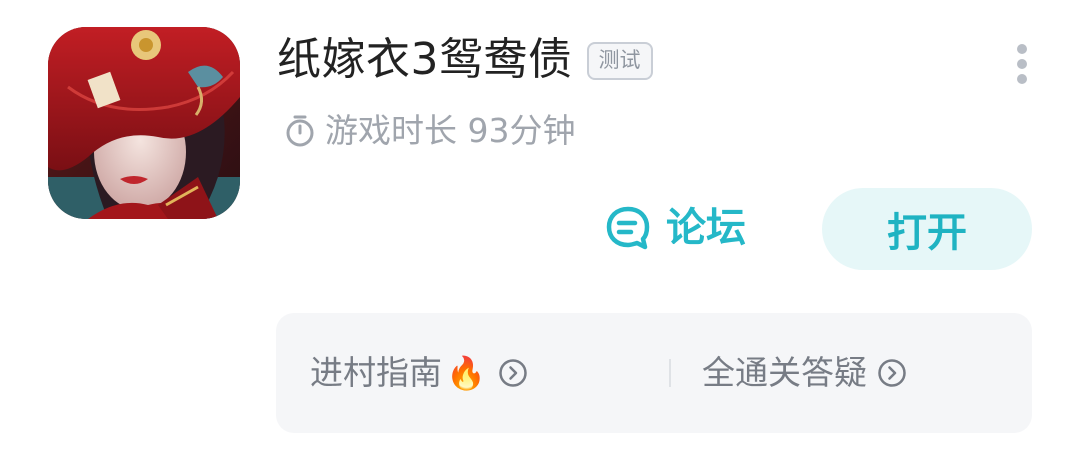 Image resolution: width=1068 pixels, height=452 pixels. I want to click on fire-icon: 🔥, so click(466, 373).